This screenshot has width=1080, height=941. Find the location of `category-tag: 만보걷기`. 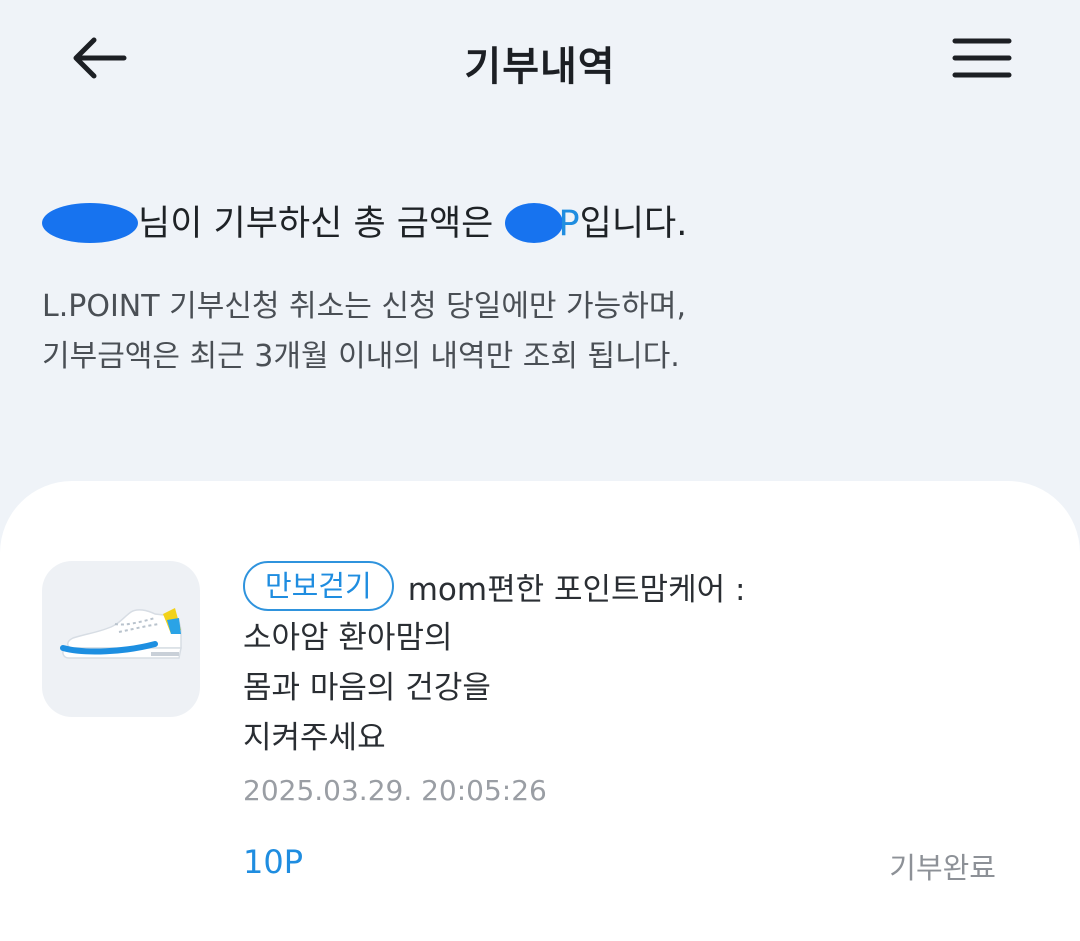

category-tag: 만보걷기 is located at coordinates (318, 586).